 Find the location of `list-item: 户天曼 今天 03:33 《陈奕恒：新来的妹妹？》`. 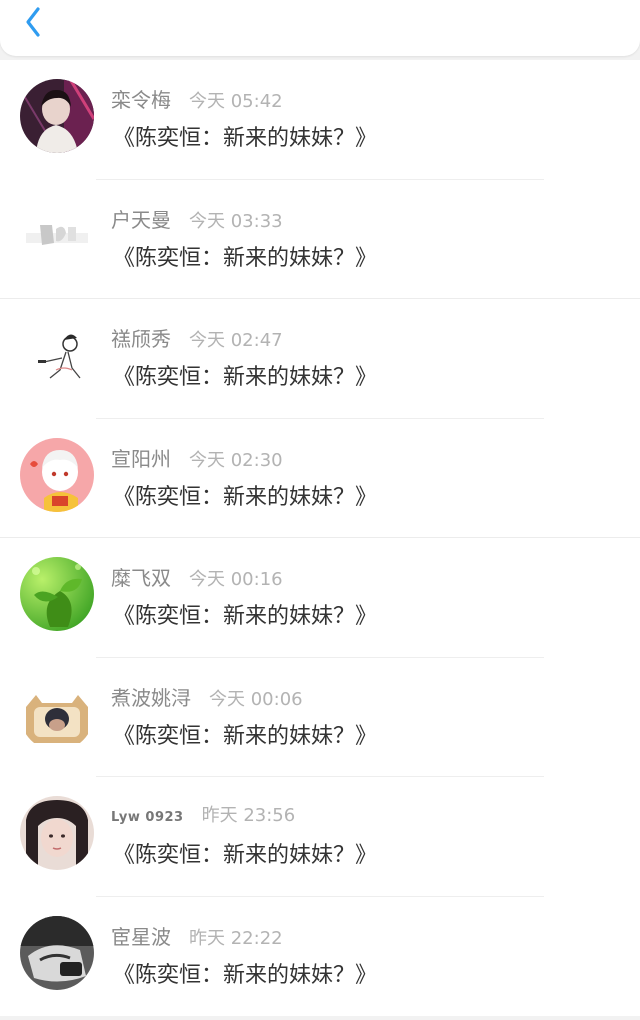

list-item: 户天曼 今天 03:33 《陈奕恒：新来的妹妹？》 is located at coordinates (320, 239).